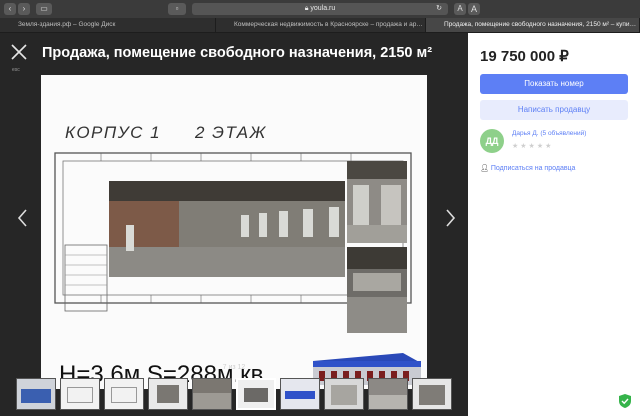 This screenshot has height=416, width=640. What do you see at coordinates (230, 132) in the screenshot?
I see `photo-heading-right: 2 ЭТАЖ` at bounding box center [230, 132].